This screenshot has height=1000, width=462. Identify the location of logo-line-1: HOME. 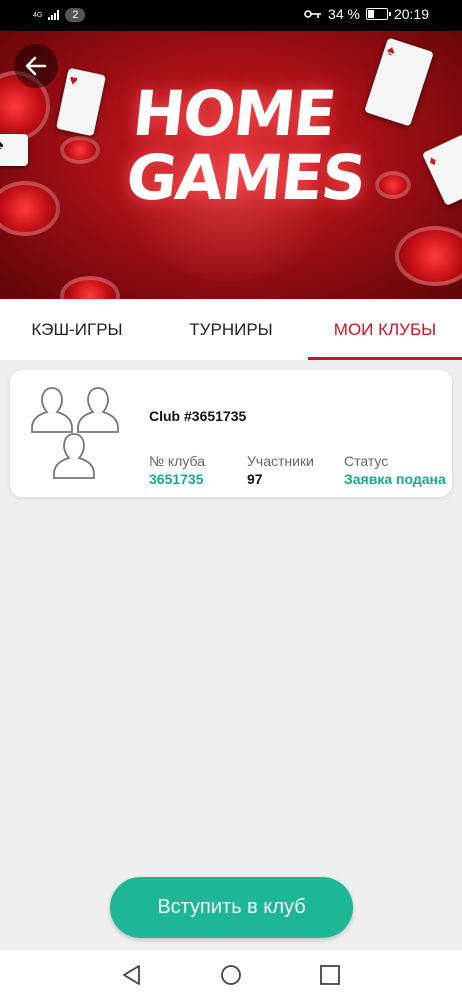
(233, 113).